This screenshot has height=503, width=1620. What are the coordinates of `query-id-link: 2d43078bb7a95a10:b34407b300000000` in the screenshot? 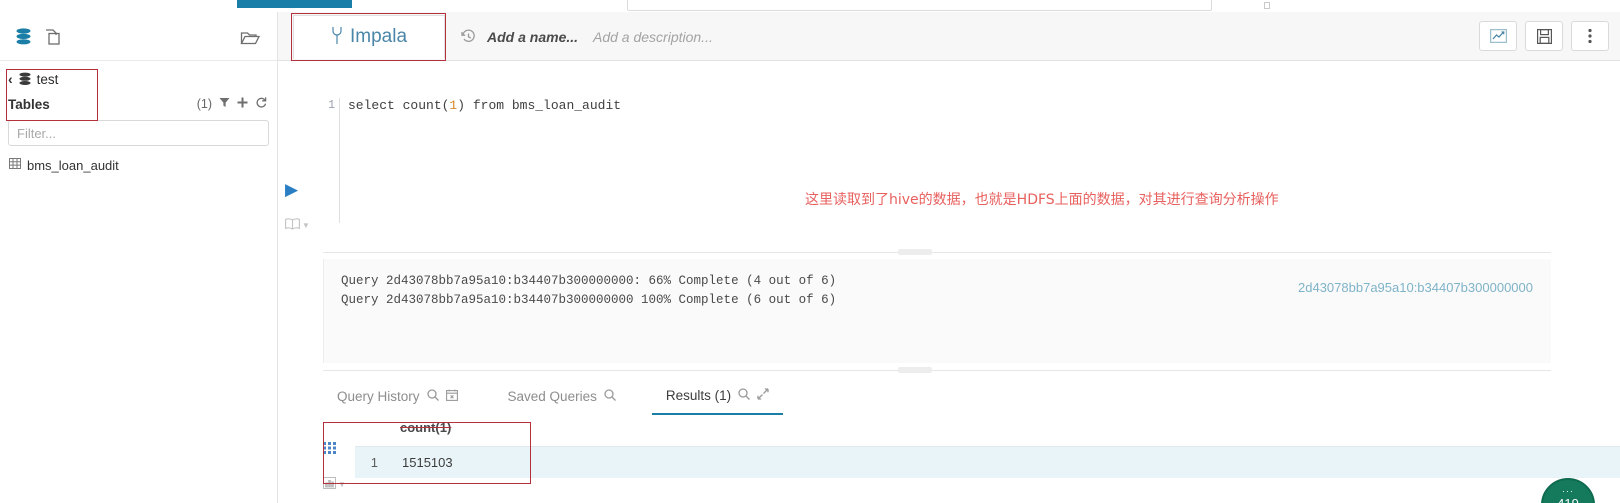 It's located at (1415, 287).